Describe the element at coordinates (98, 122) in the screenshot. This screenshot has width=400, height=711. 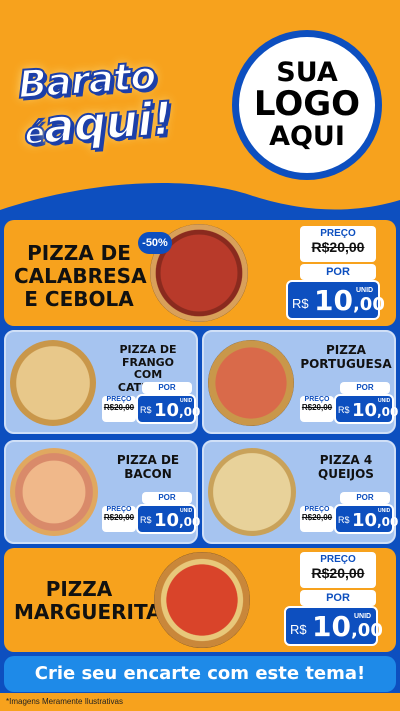
I see `brand-line2: éaqui!` at that location.